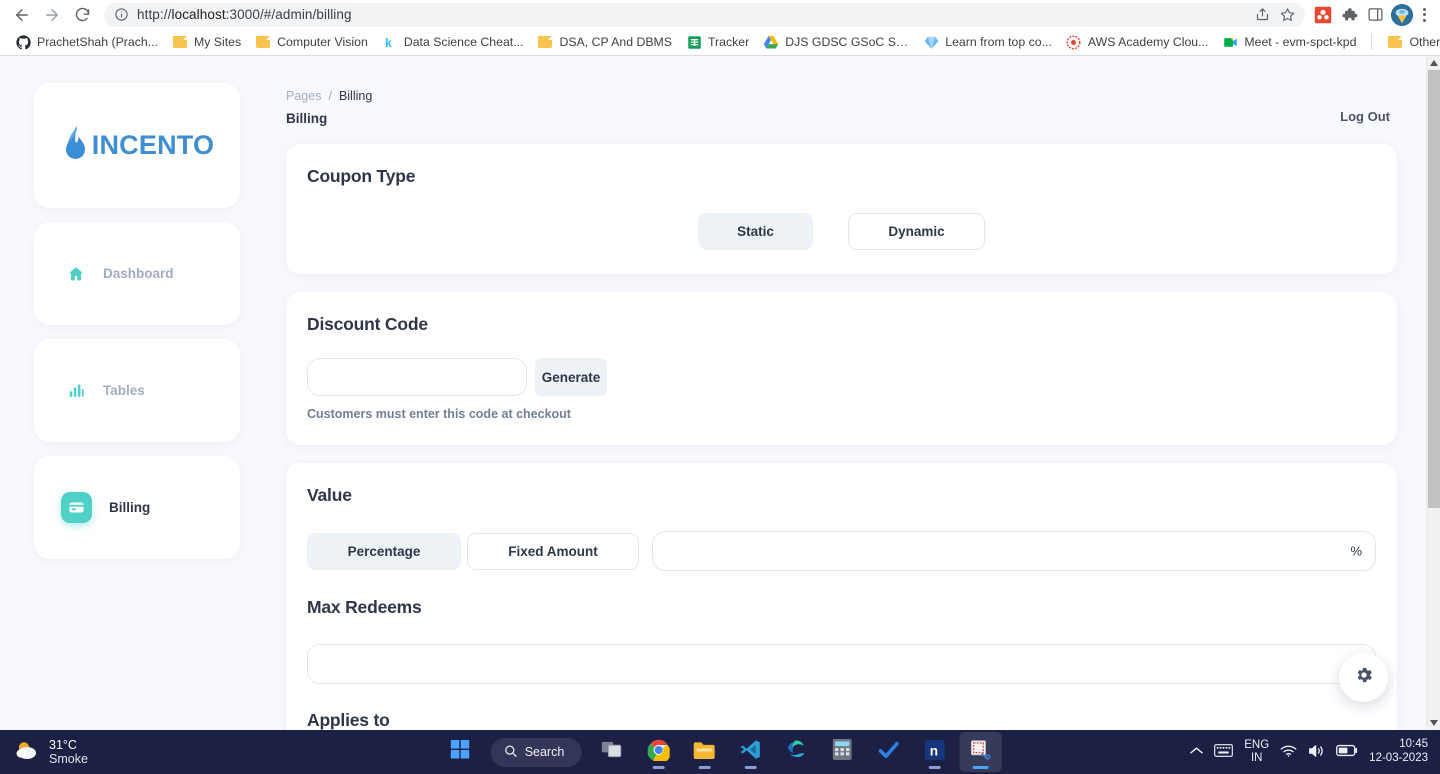  What do you see at coordinates (348, 720) in the screenshot?
I see `applies-to-title: Applies to` at bounding box center [348, 720].